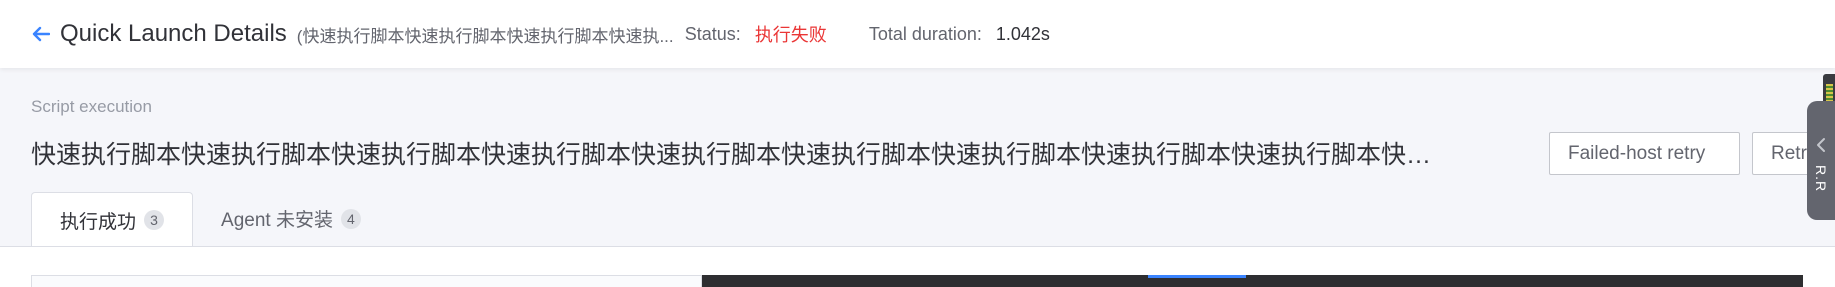 The height and width of the screenshot is (287, 1835). What do you see at coordinates (1644, 153) in the screenshot?
I see `failed-host-retry-button: Failed-host retry` at bounding box center [1644, 153].